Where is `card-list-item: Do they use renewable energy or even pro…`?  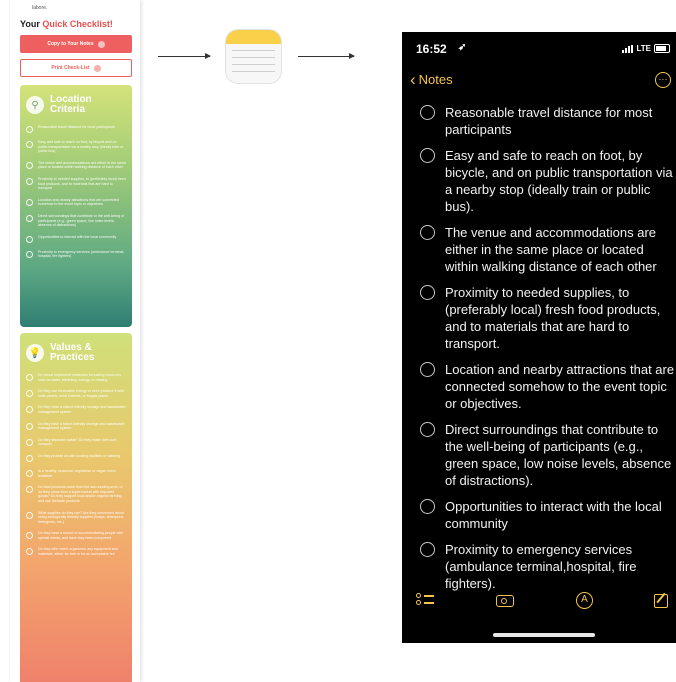 card-list-item: Do they use renewable energy or even pro… is located at coordinates (76, 393).